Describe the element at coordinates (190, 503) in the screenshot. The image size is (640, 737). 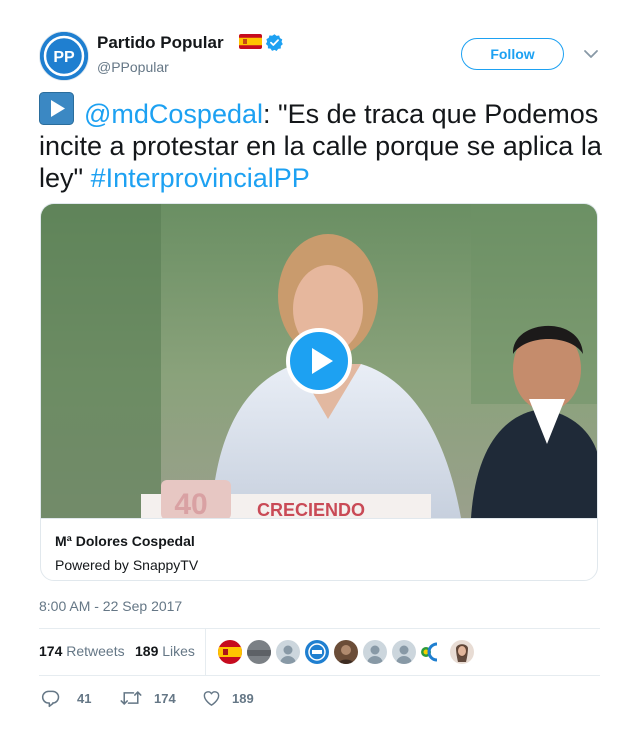
I see `video-logo-text: 40` at that location.